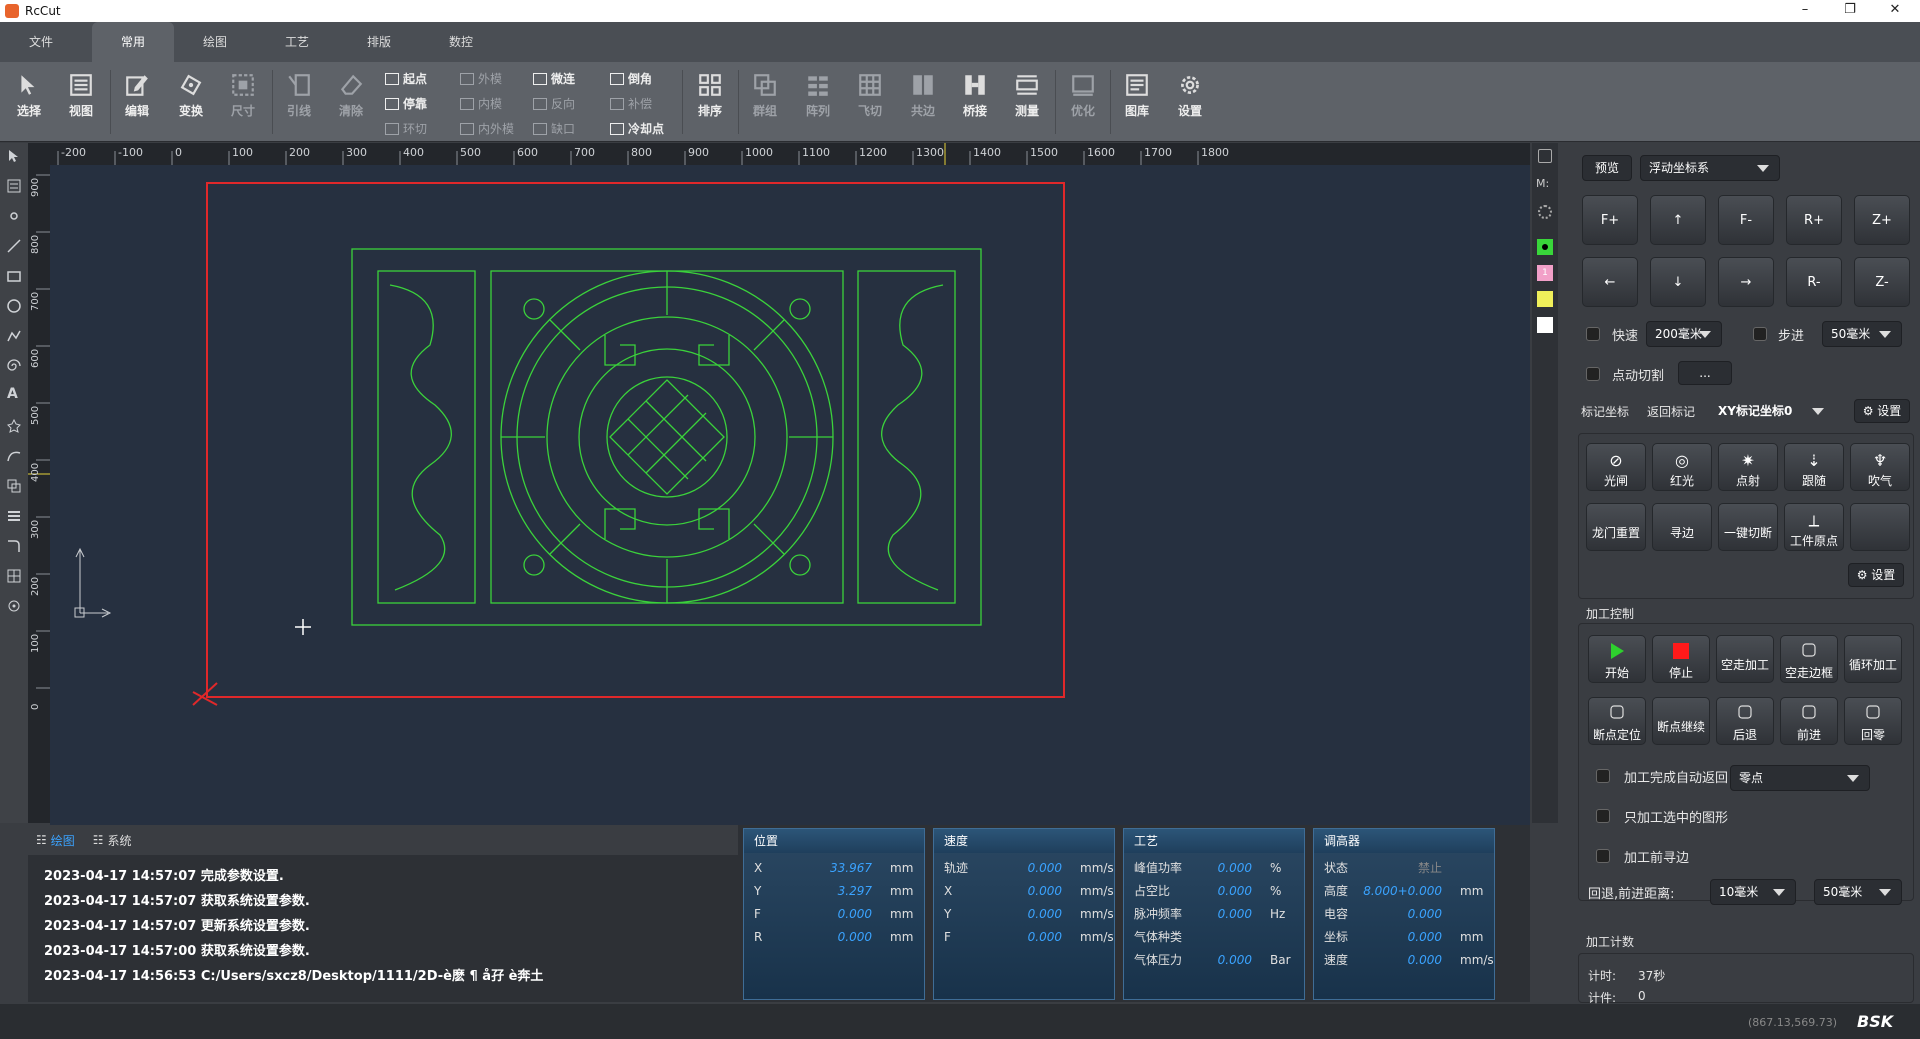  Describe the element at coordinates (14, 366) in the screenshot. I see `spiral-tool-icon` at that location.